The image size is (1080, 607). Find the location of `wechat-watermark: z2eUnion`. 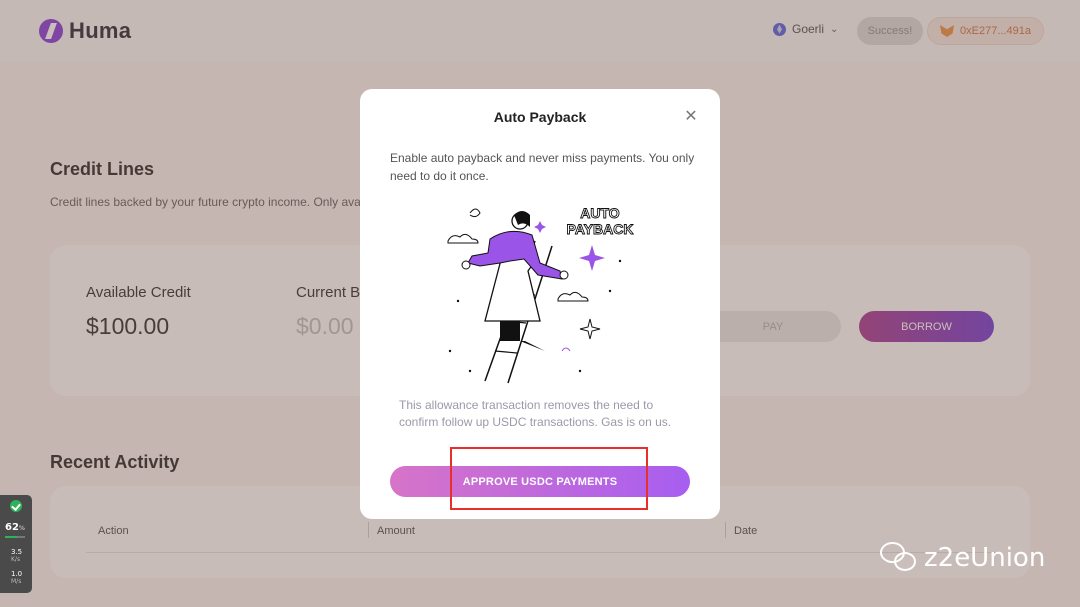

wechat-watermark: z2eUnion is located at coordinates (962, 558).